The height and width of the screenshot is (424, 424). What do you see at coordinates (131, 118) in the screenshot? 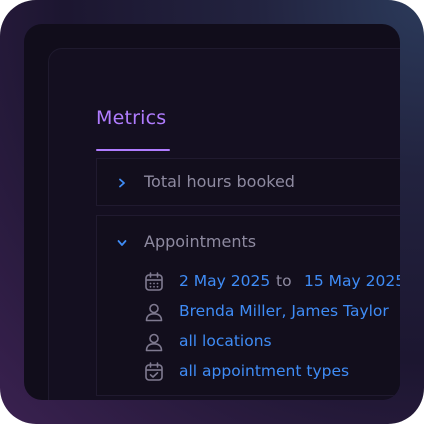
I see `tab-metrics: Metrics` at bounding box center [131, 118].